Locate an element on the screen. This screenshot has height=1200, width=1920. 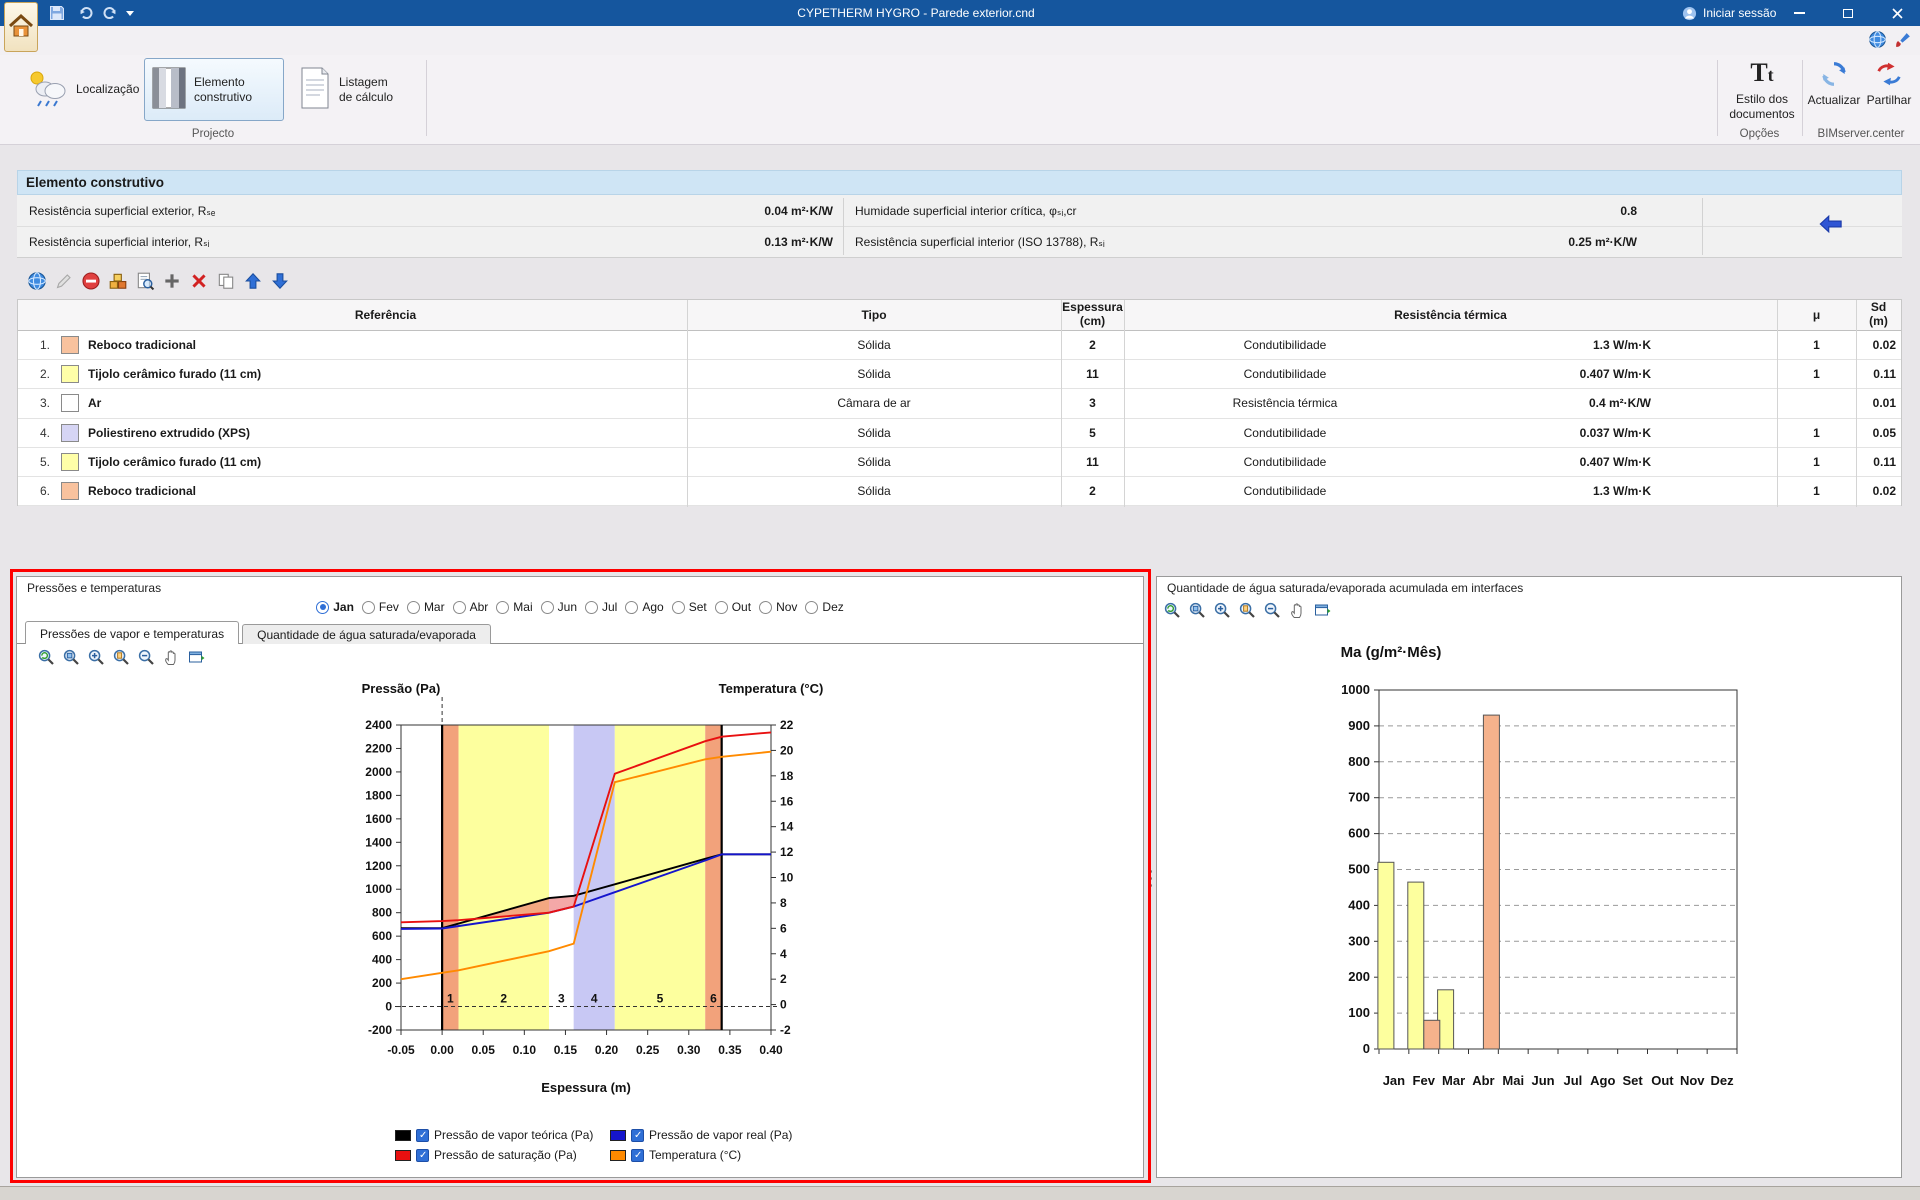
panel-splitter is located at coordinates (1150, 878).